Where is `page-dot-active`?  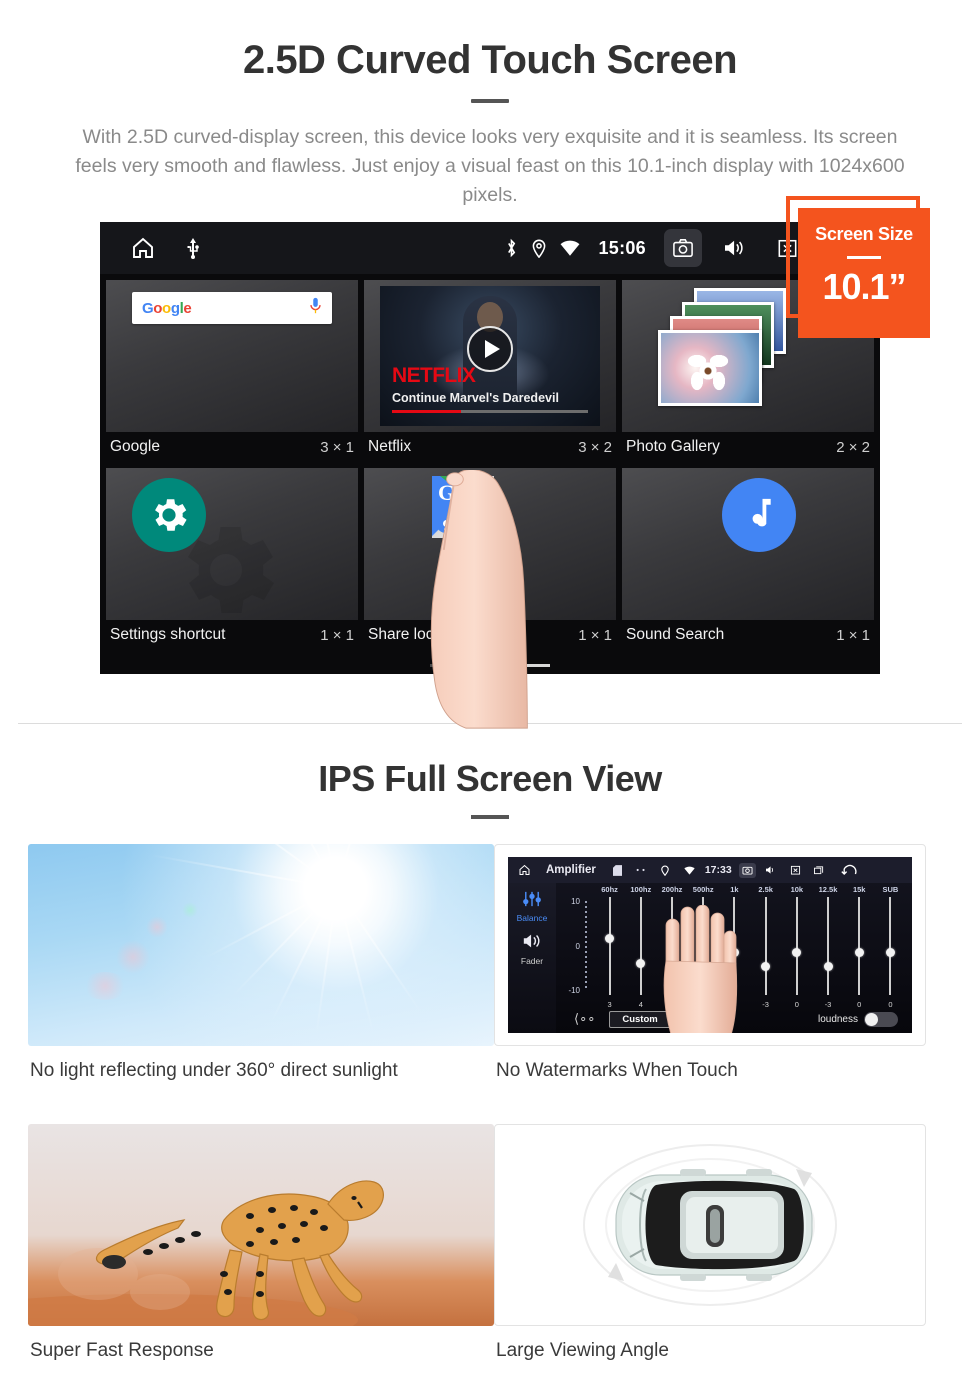 page-dot-active is located at coordinates (533, 665).